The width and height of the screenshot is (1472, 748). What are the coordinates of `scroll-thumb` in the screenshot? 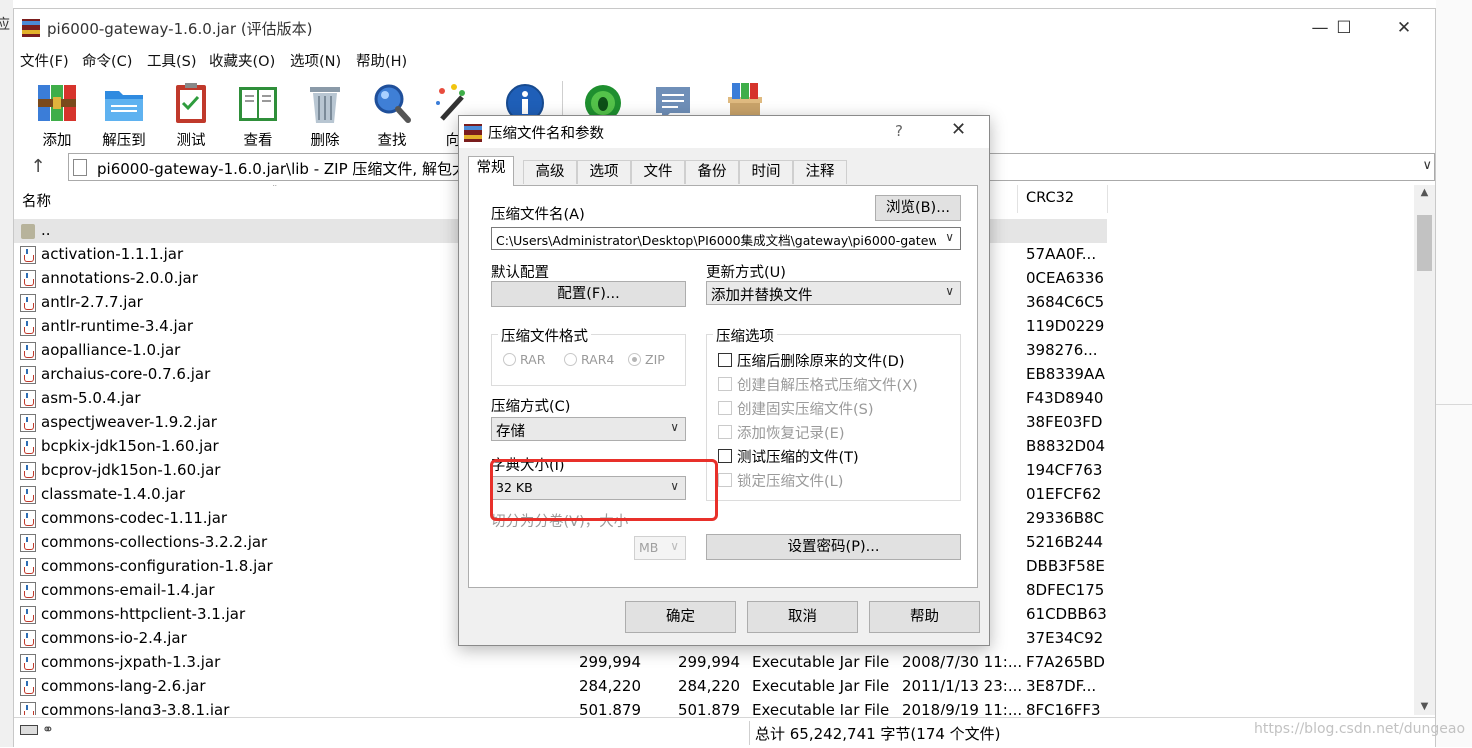 It's located at (1424, 243).